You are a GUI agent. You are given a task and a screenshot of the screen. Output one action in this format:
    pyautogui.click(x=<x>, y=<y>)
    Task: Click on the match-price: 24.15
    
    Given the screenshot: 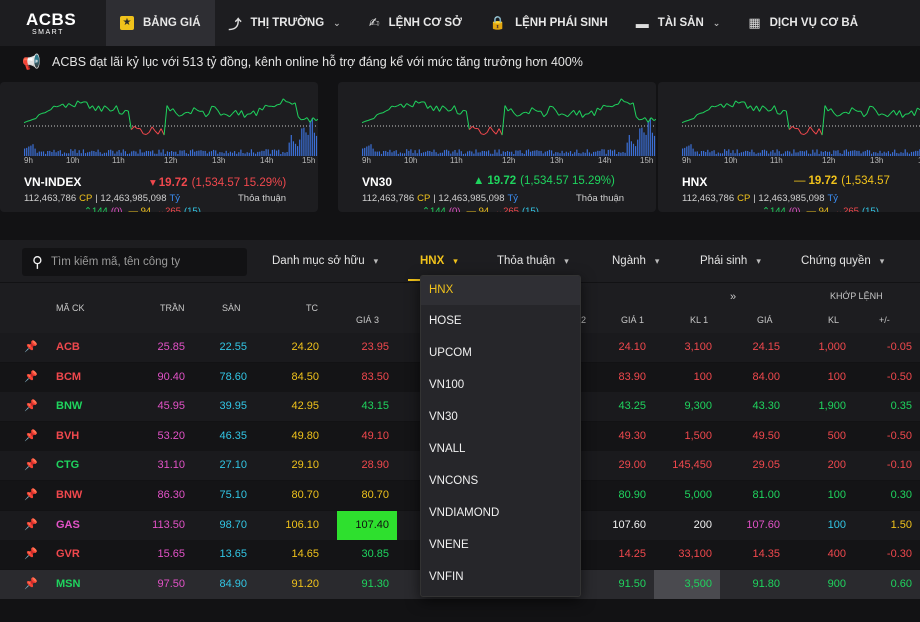 What is the action you would take?
    pyautogui.click(x=766, y=347)
    